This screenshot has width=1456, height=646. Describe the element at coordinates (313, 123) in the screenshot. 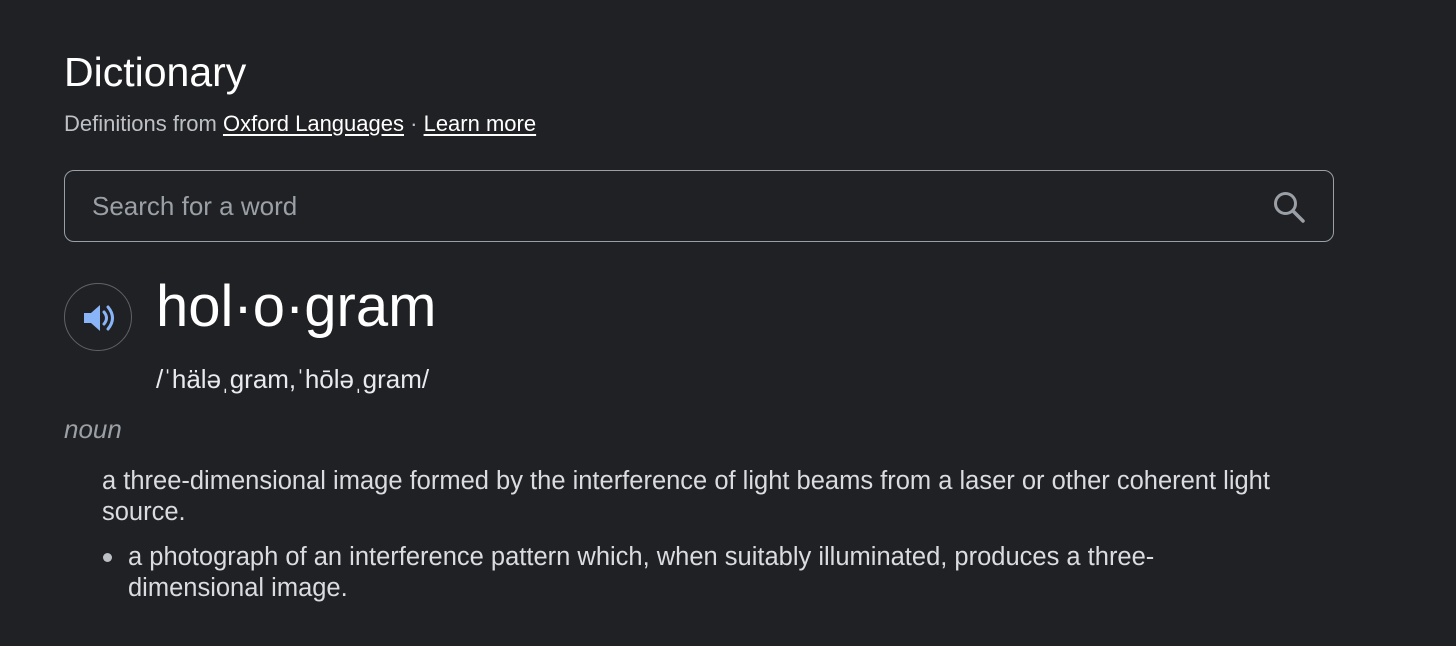

I see `oxford-languages-link: Oxford Languages` at that location.